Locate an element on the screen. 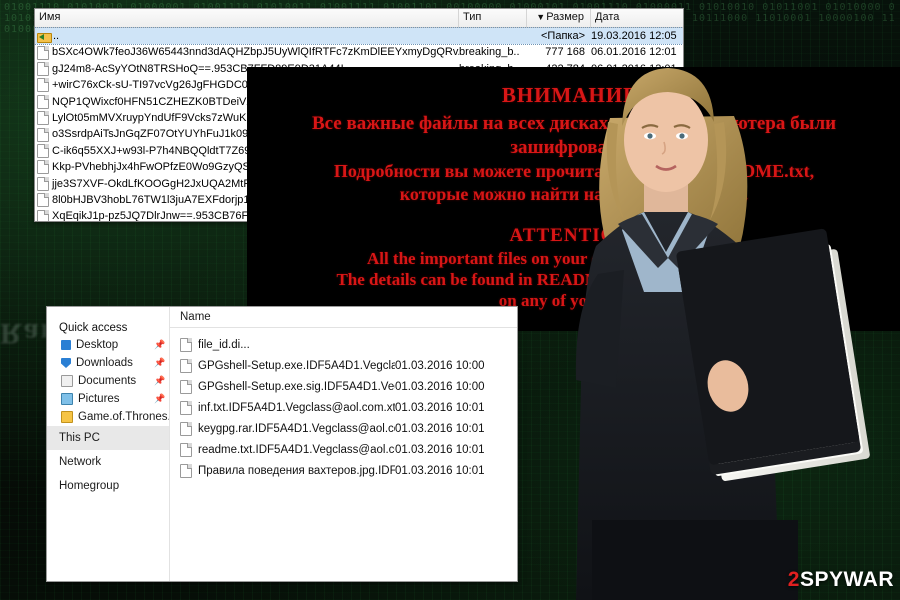  file-name-label: C-ik6q55XXJ+w93l-P7h4NBQQldtT7Z69m1 is located at coordinates (159, 150).